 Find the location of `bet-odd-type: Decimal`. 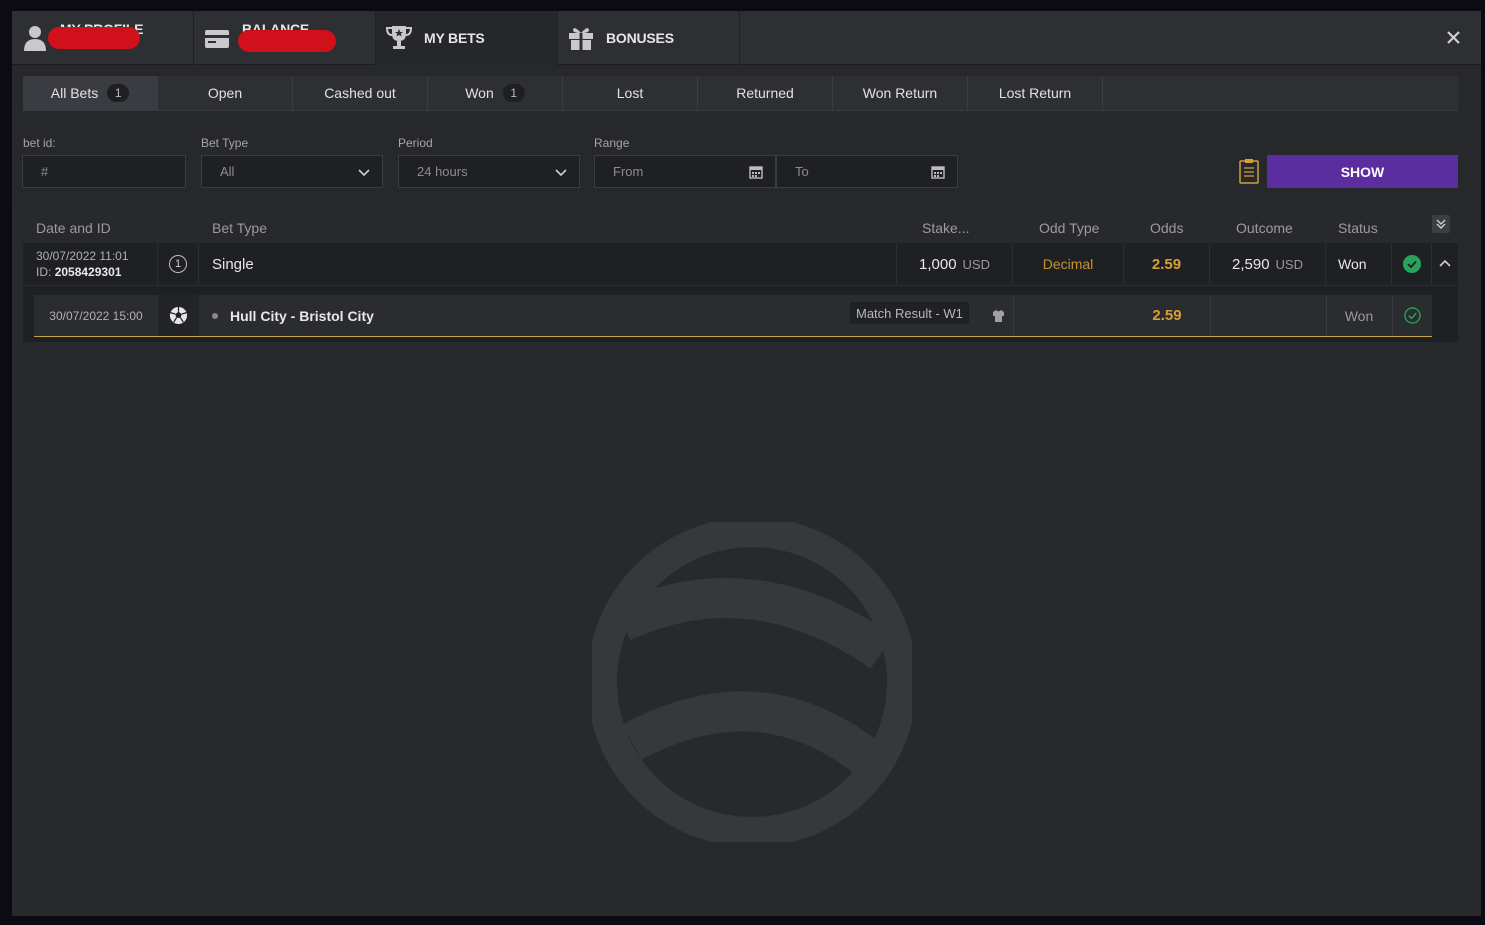

bet-odd-type: Decimal is located at coordinates (1068, 264).